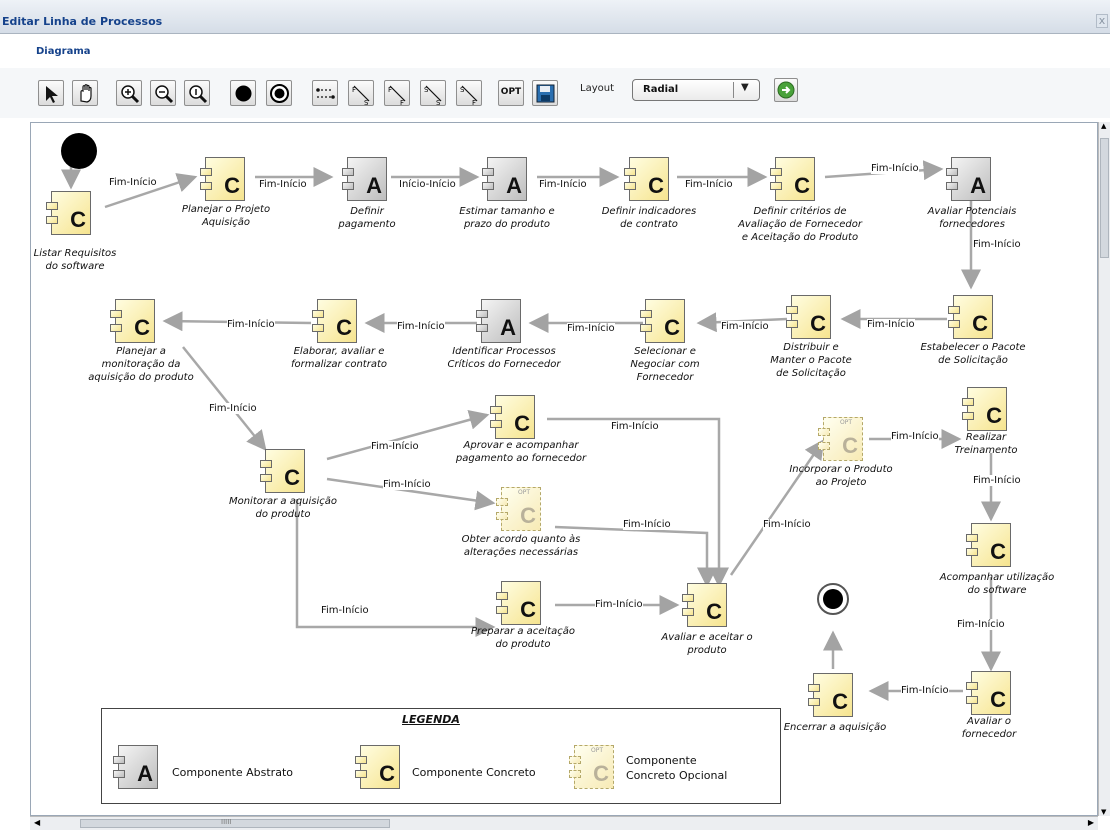  Describe the element at coordinates (469, 93) in the screenshot. I see `link-sf-icon: SF` at that location.